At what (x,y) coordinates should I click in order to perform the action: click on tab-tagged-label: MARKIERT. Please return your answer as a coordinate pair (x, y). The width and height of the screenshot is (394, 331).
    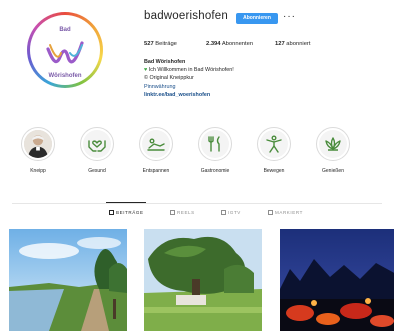
    Looking at the image, I should click on (289, 212).